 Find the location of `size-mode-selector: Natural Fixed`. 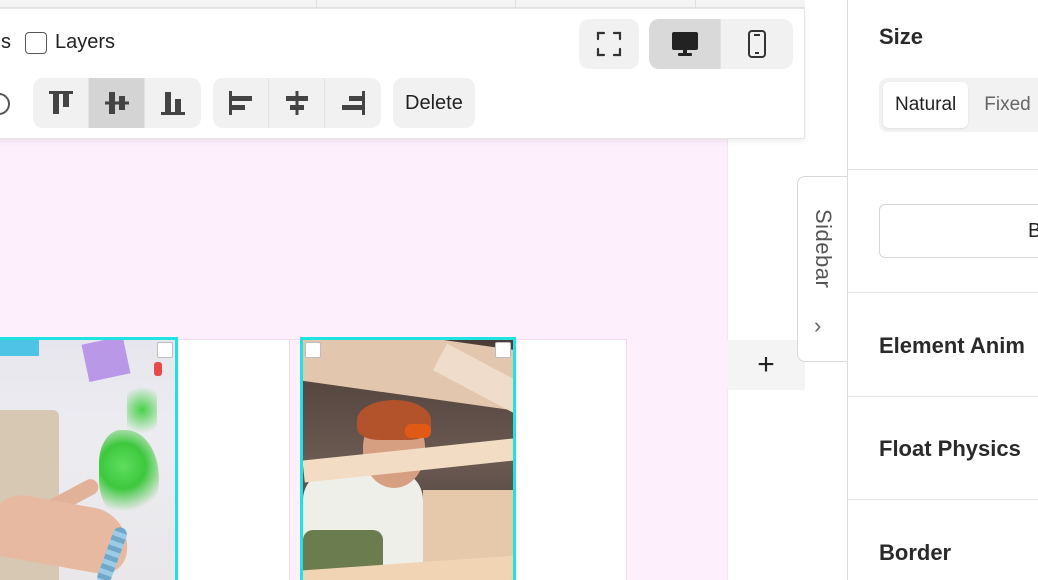

size-mode-selector: Natural Fixed is located at coordinates (958, 105).